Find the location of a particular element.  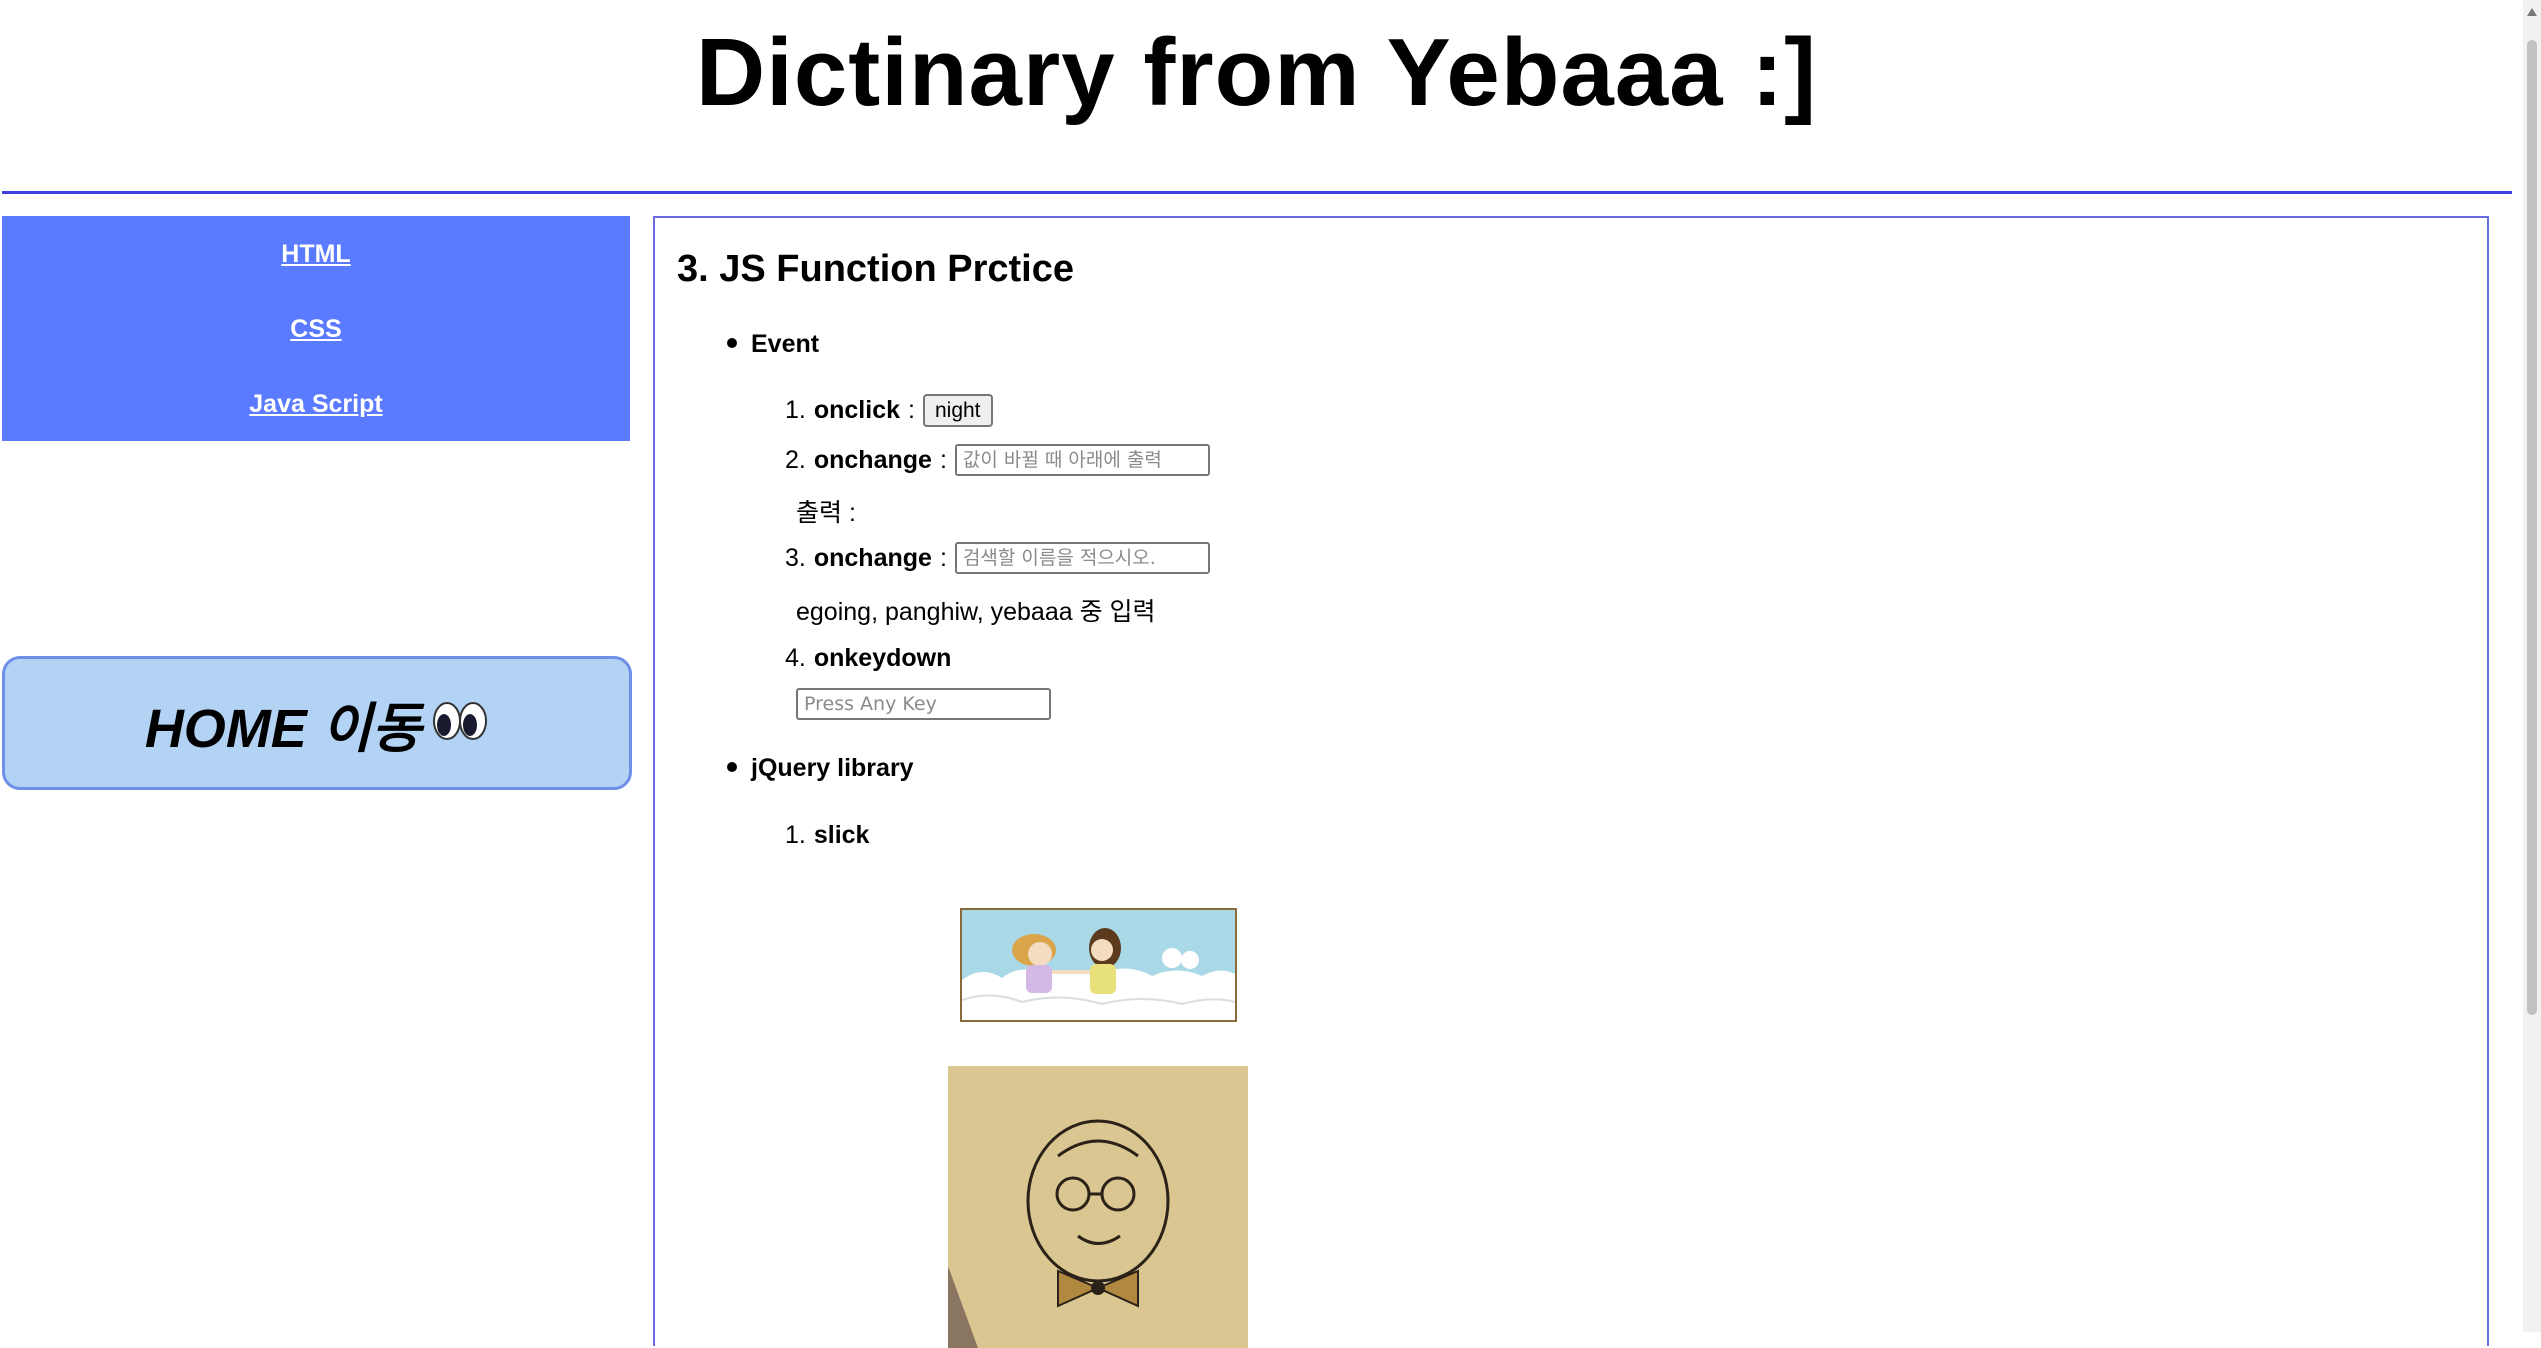

list-item-onchange-search: 3. onchange : is located at coordinates (997, 558).